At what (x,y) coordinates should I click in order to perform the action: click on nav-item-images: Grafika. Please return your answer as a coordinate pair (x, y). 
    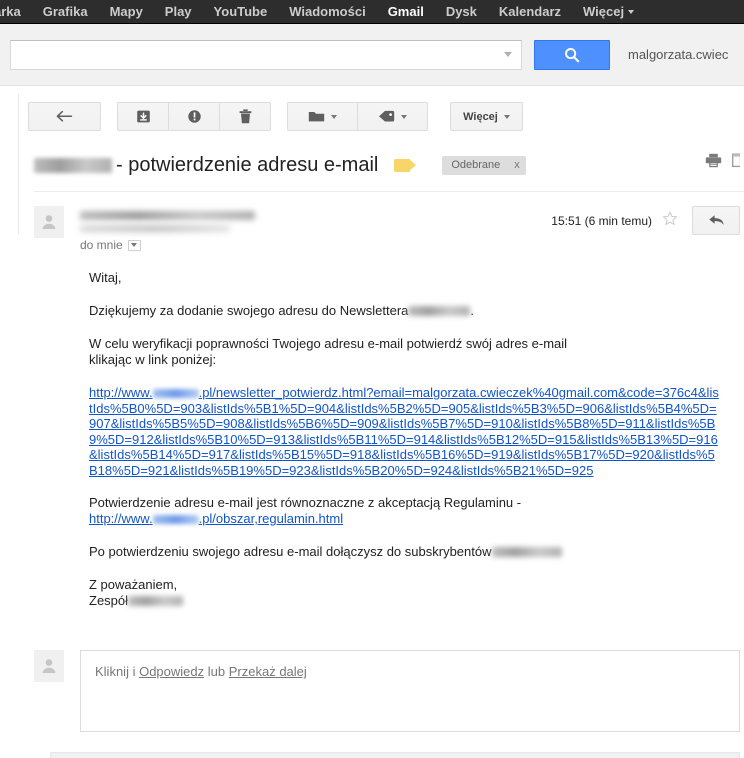
    Looking at the image, I should click on (65, 11).